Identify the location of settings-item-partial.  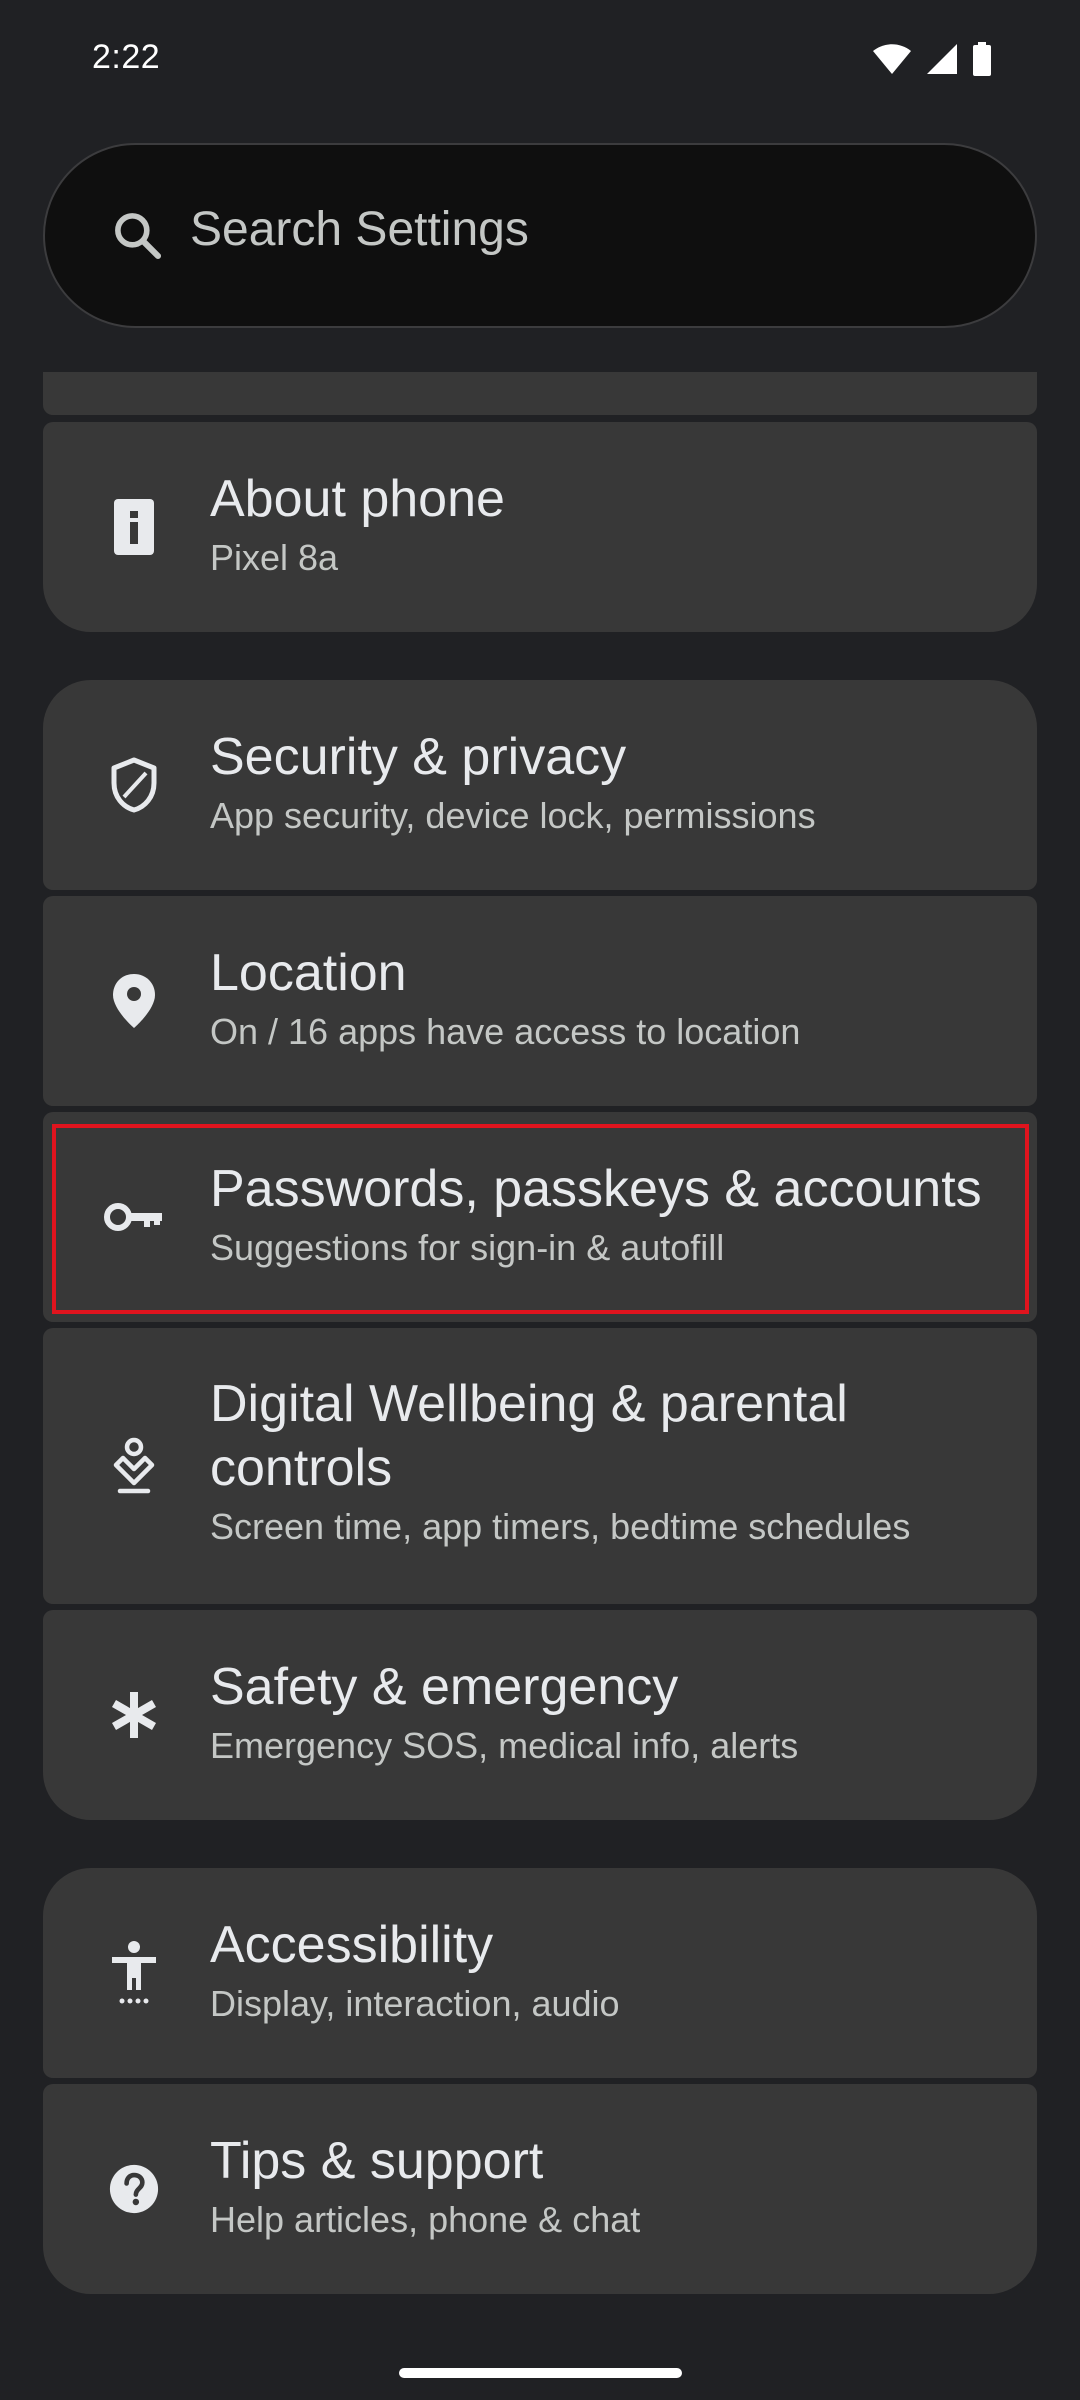
(540, 393).